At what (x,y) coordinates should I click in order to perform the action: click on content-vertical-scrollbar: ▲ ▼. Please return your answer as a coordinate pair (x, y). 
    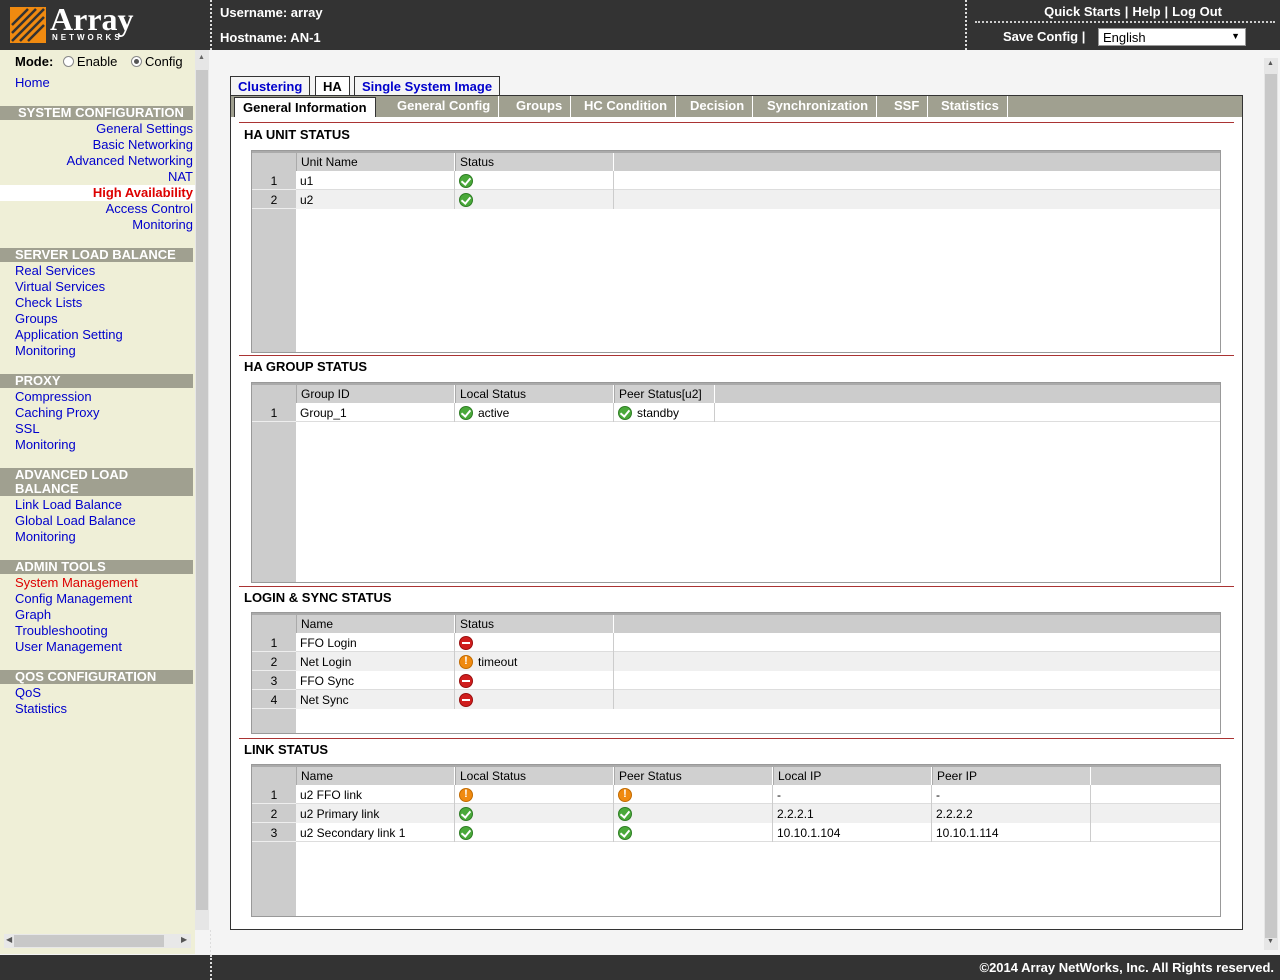
    Looking at the image, I should click on (1271, 504).